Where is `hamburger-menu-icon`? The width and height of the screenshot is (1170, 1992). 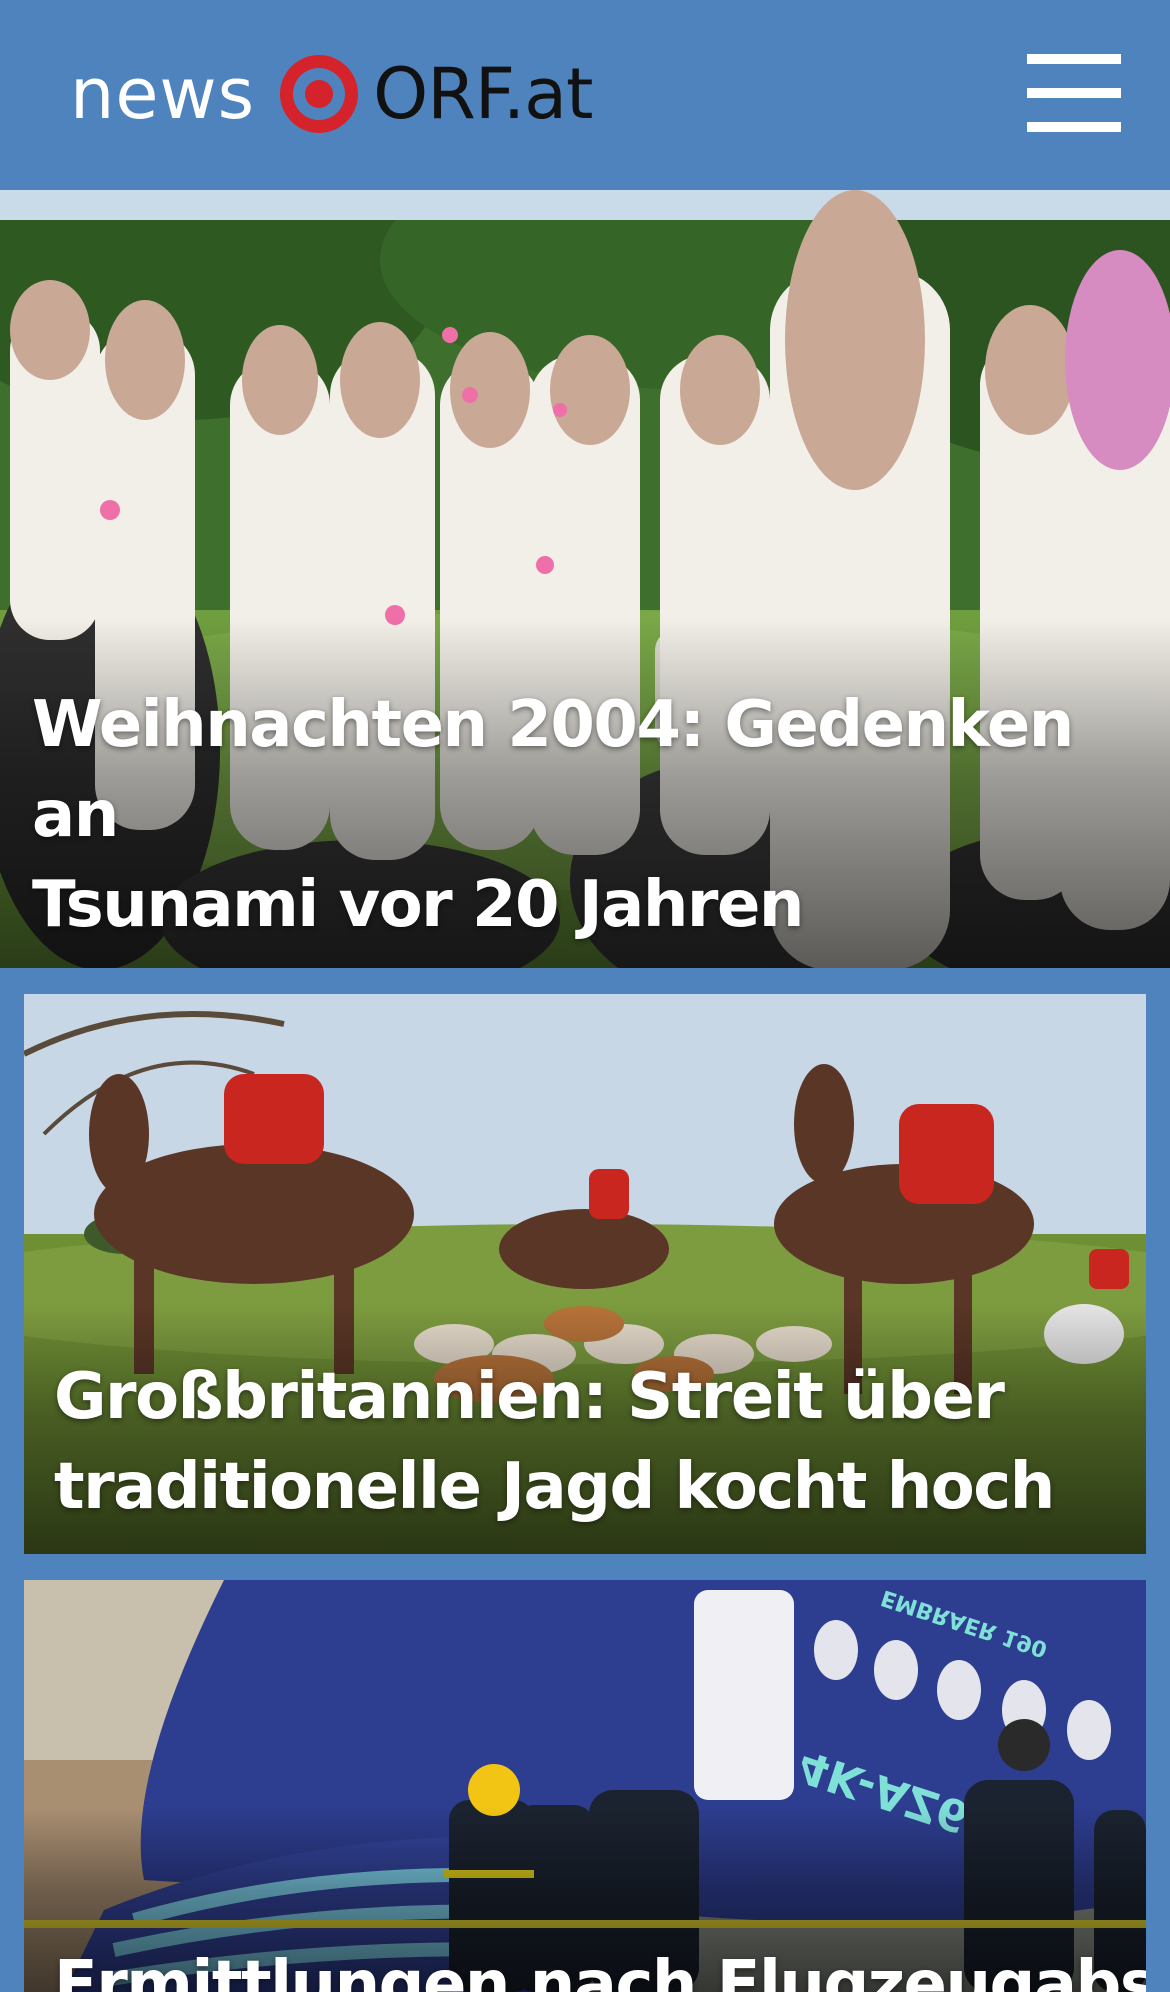
hamburger-menu-icon is located at coordinates (1069, 92).